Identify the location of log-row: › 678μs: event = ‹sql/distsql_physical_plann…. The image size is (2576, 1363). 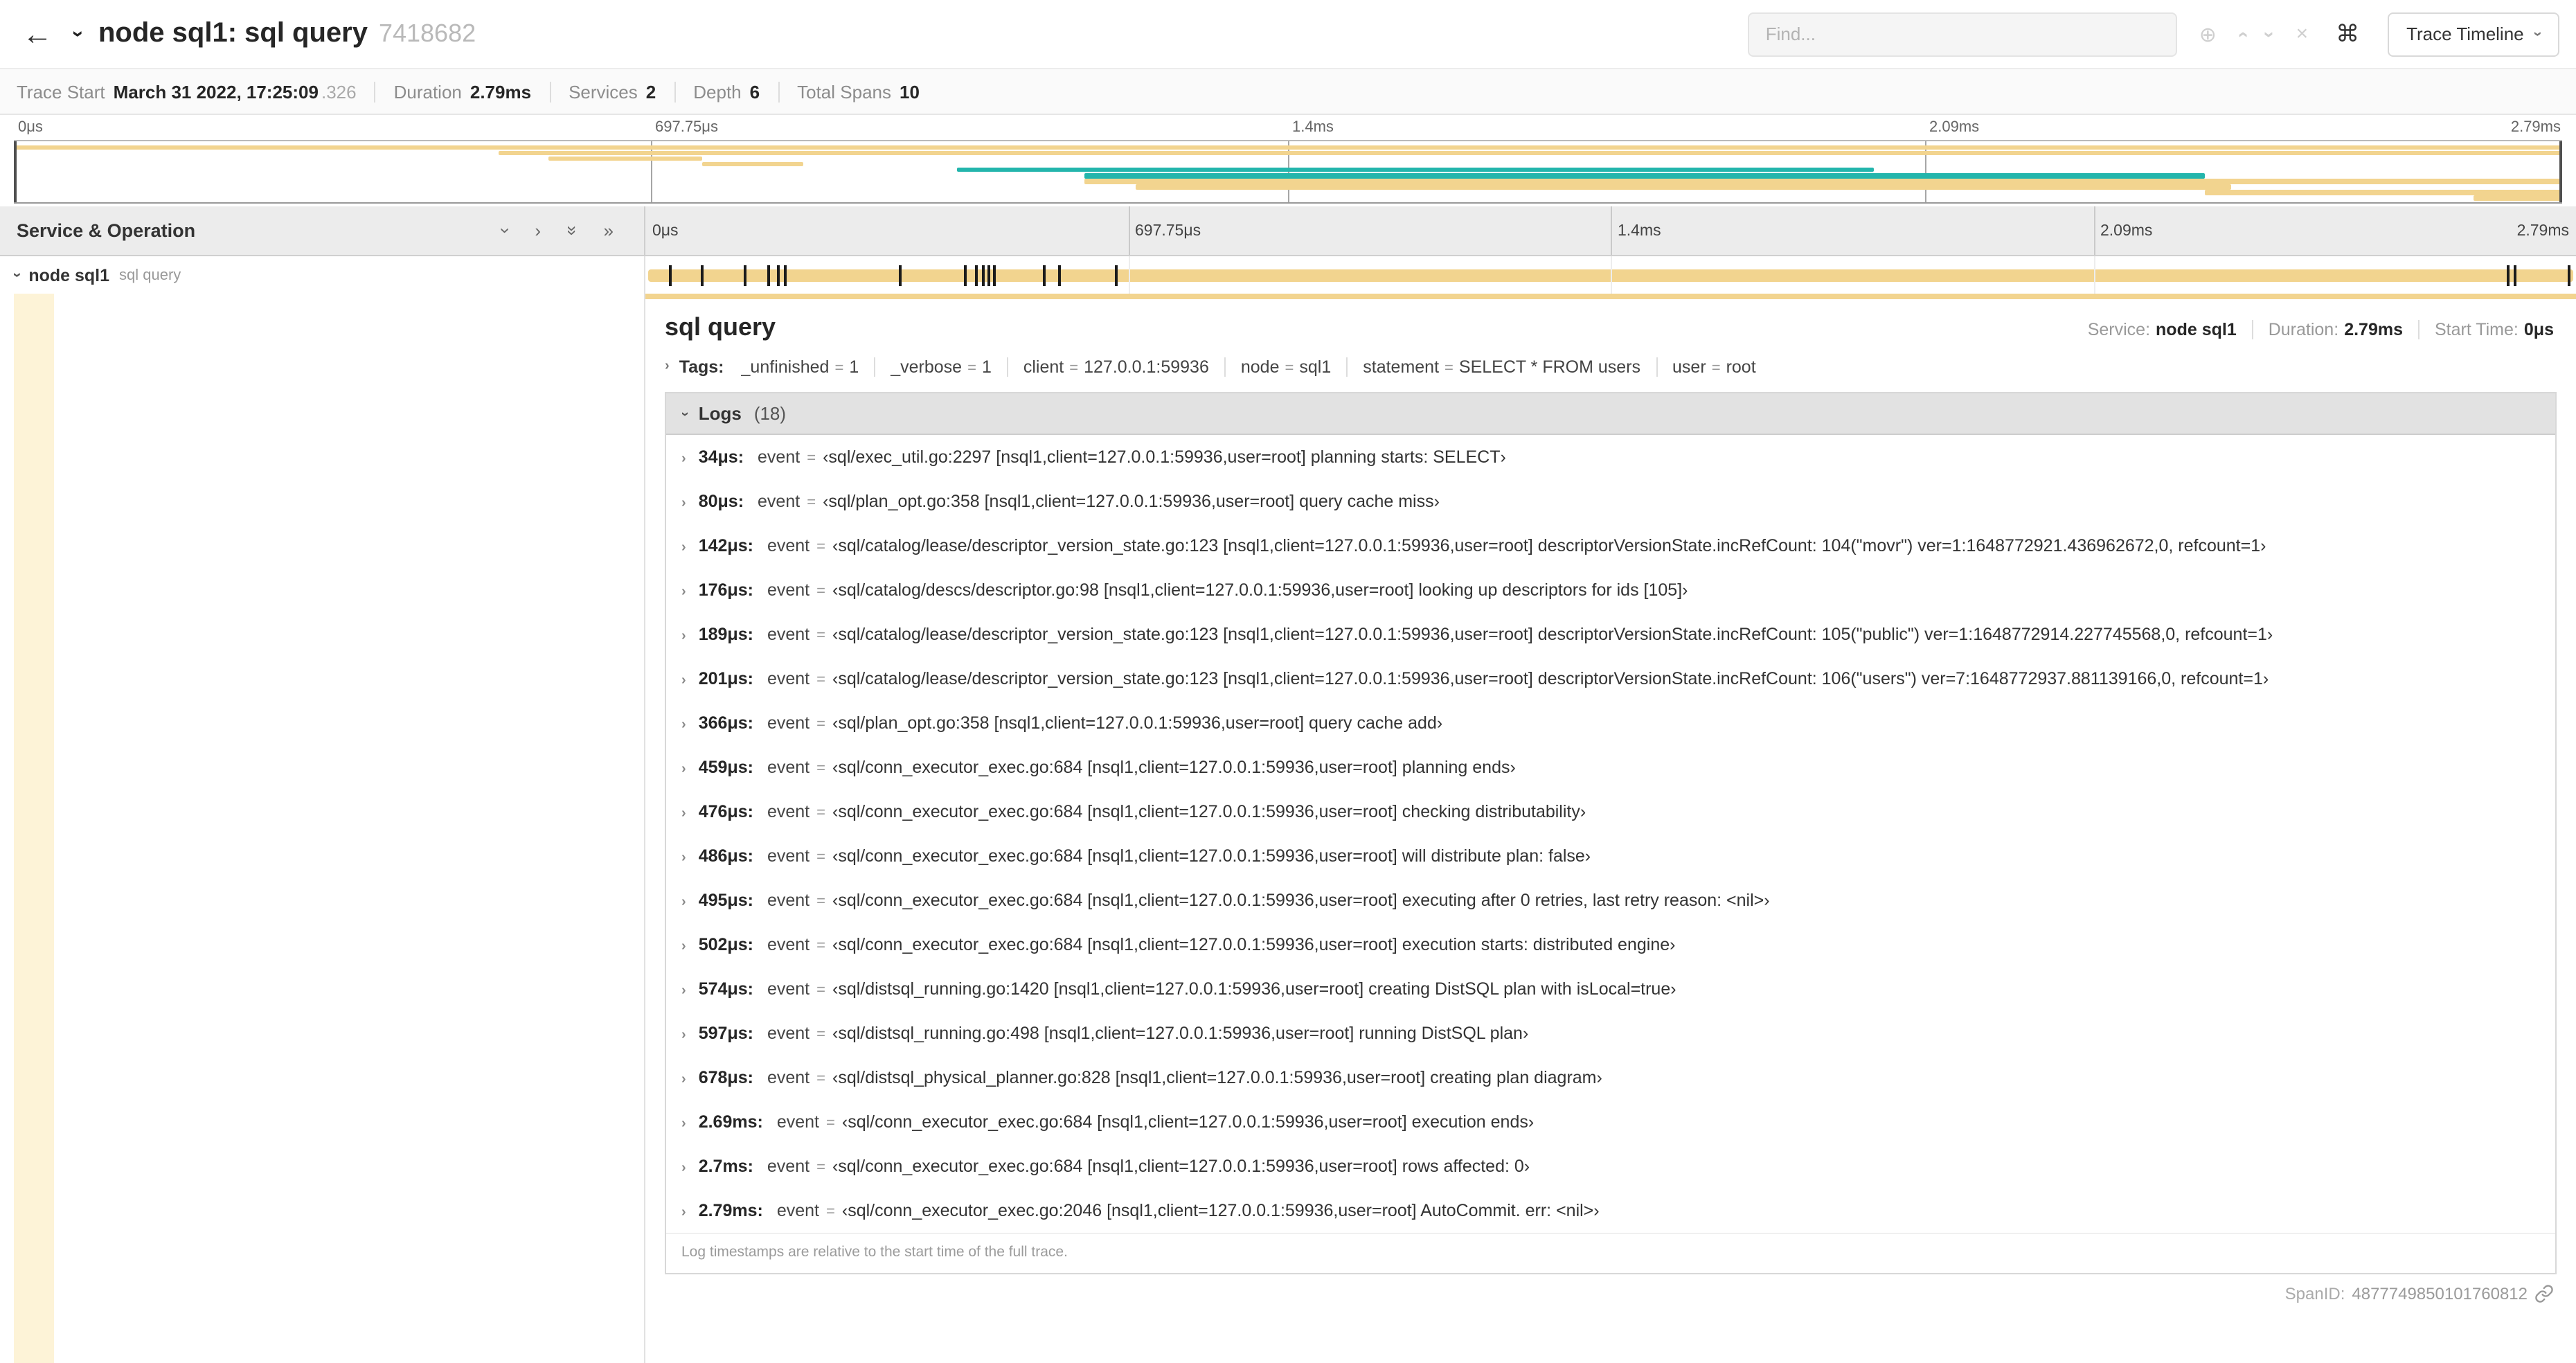
(1611, 1078).